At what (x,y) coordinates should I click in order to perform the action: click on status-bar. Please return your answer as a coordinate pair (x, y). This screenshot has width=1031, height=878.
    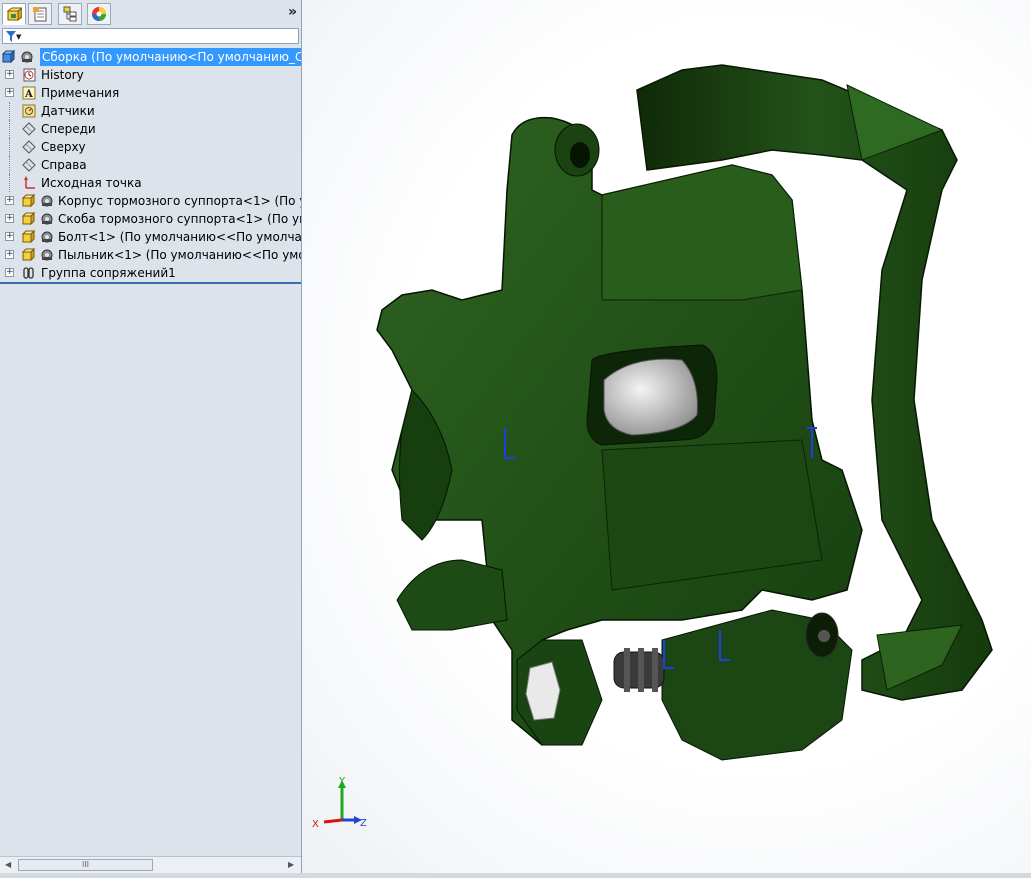
    Looking at the image, I should click on (515, 875).